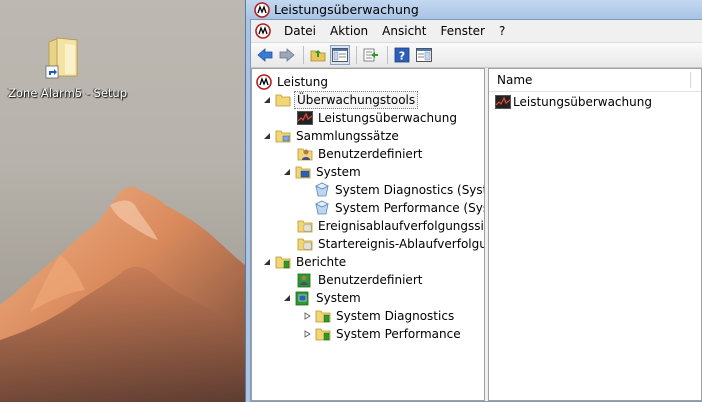 The image size is (702, 402). I want to click on tree-item-user-defined-sets: Benutzerdefiniert, so click(360, 154).